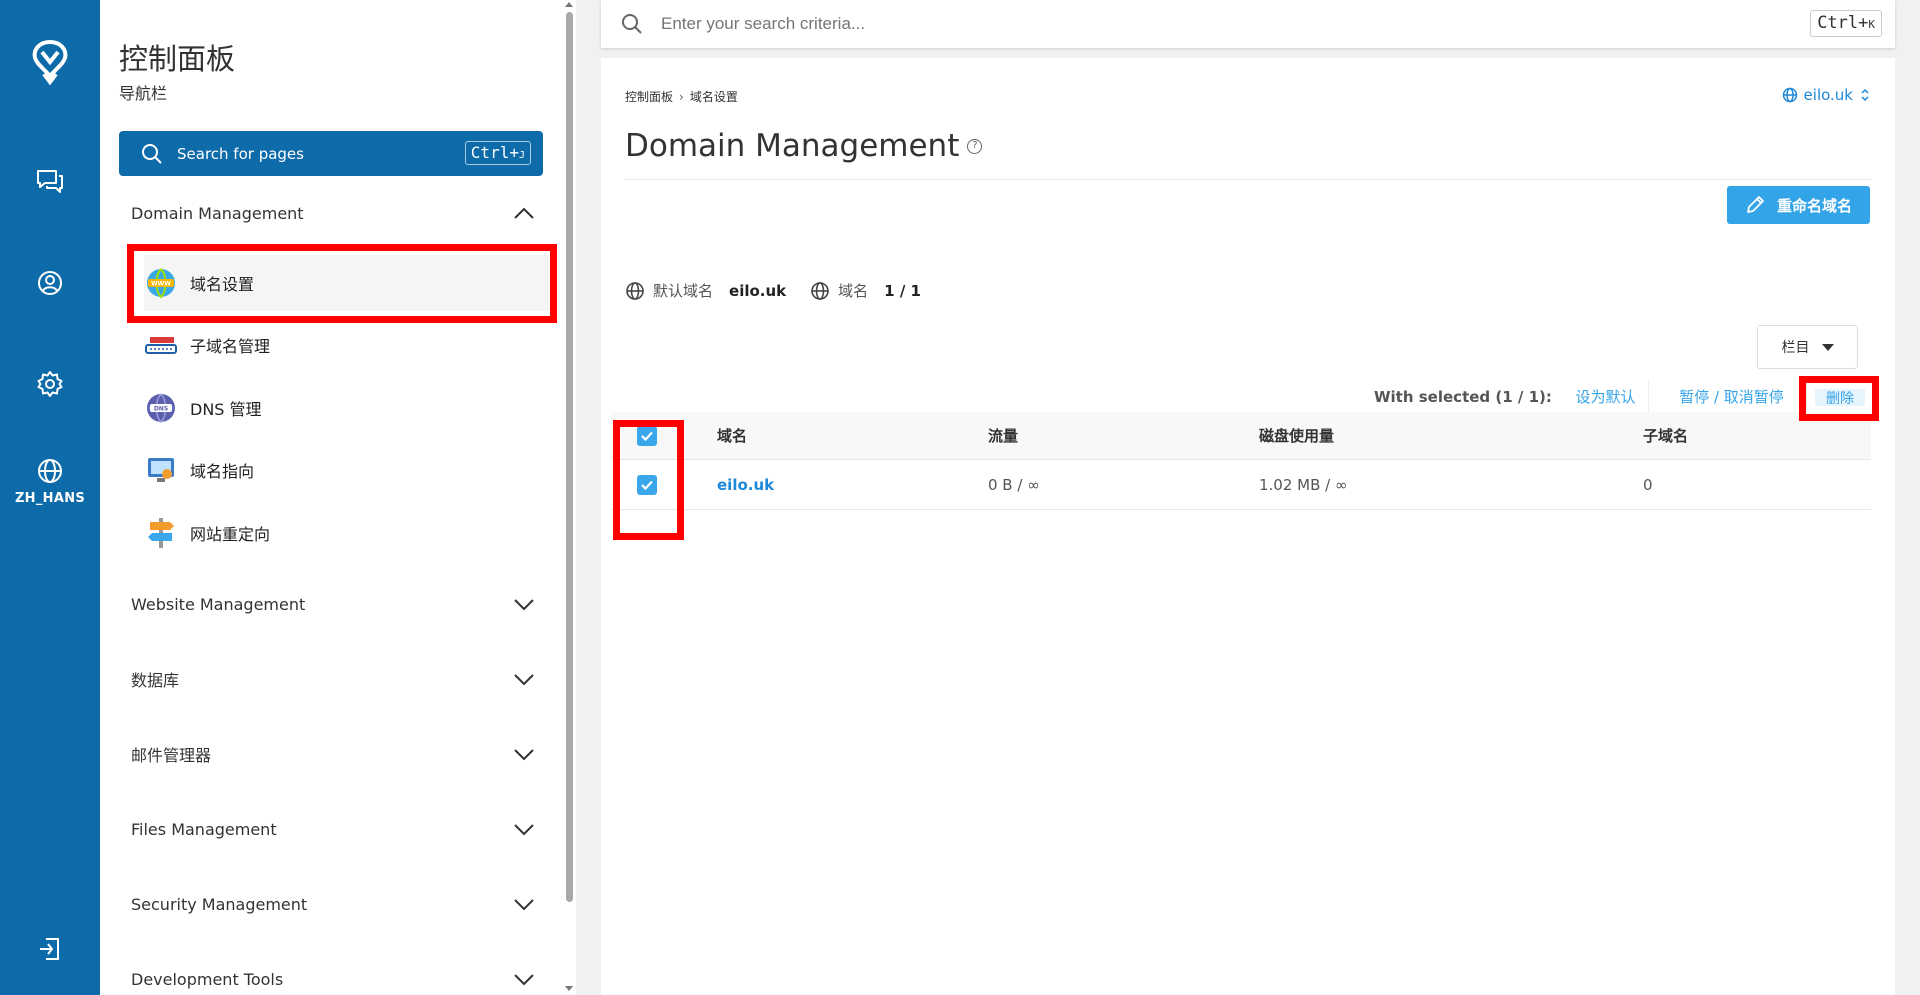 This screenshot has height=995, width=1920. I want to click on section-label: 数据库, so click(155, 680).